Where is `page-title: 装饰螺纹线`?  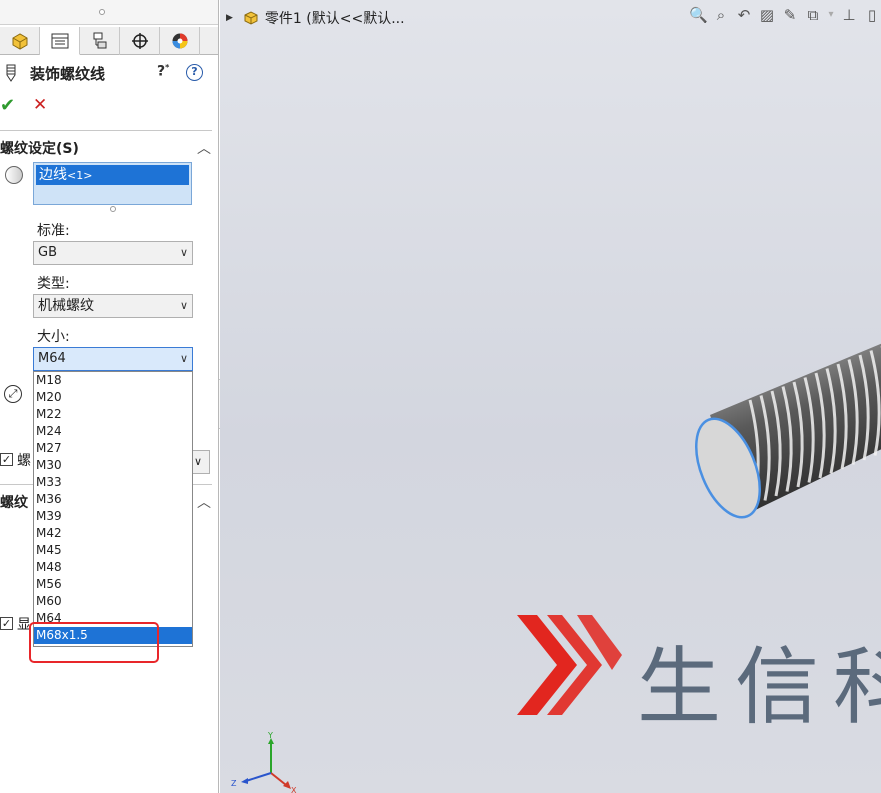
page-title: 装饰螺纹线 is located at coordinates (68, 74).